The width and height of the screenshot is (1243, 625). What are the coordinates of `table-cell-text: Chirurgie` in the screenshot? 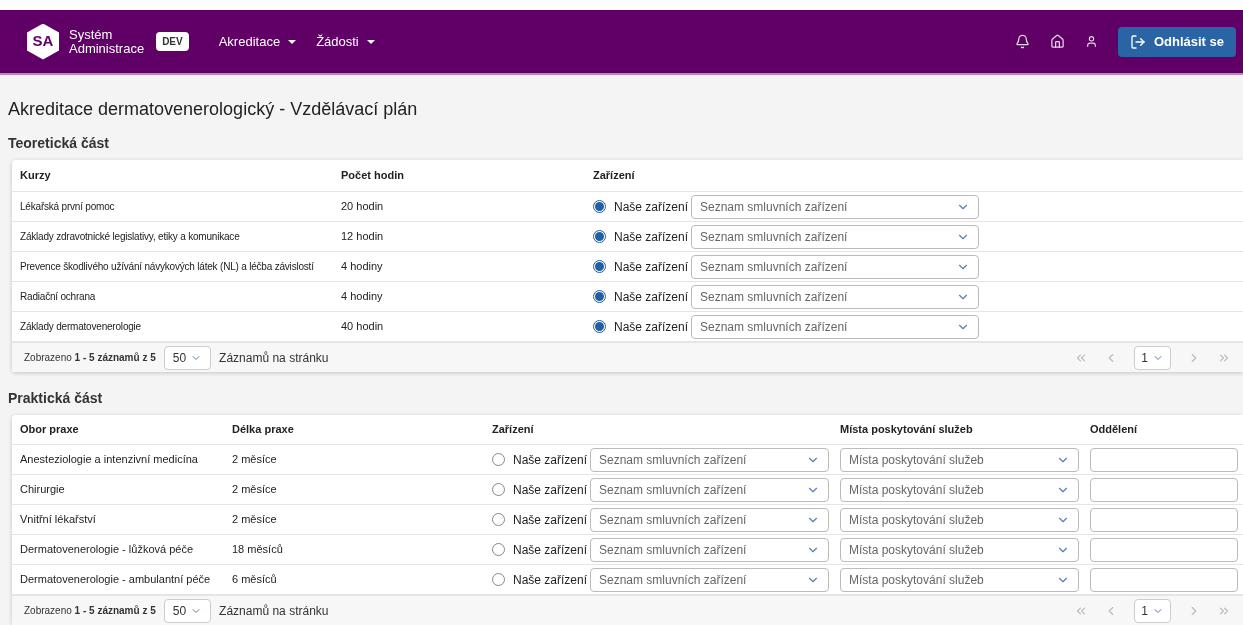 It's located at (43, 490).